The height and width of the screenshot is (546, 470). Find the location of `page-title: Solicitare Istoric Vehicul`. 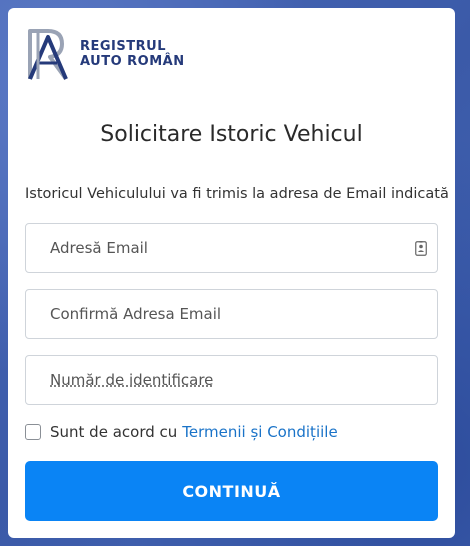

page-title: Solicitare Istoric Vehicul is located at coordinates (231, 134).